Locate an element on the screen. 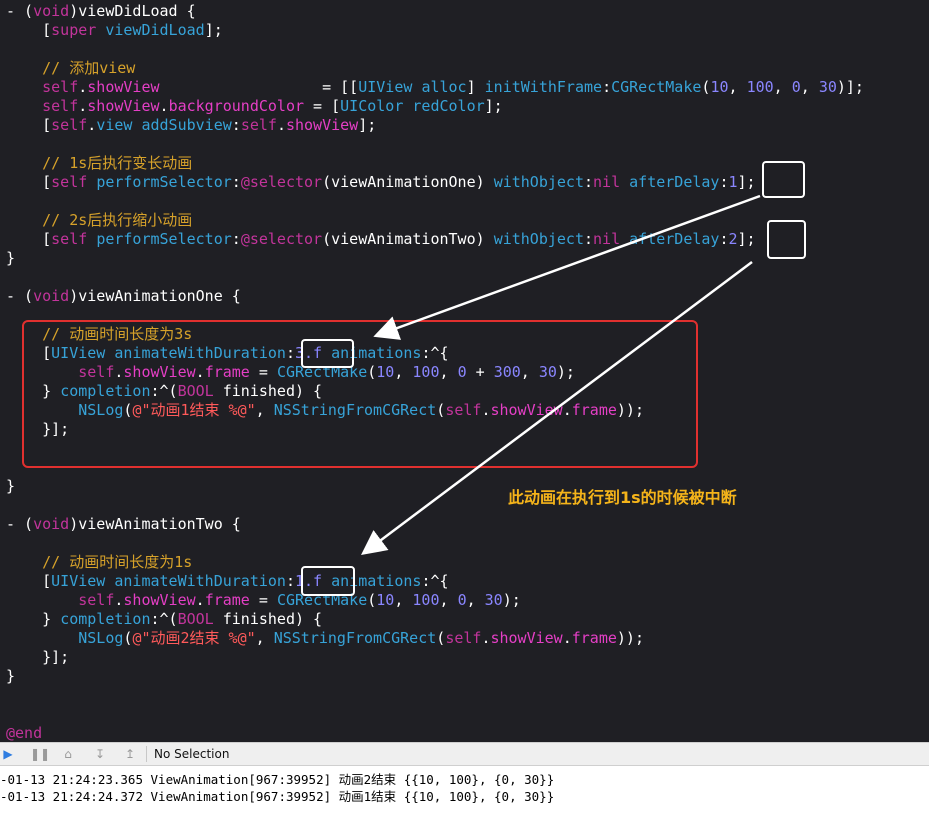 This screenshot has width=929, height=824. selection-label: No Selection is located at coordinates (192, 754).